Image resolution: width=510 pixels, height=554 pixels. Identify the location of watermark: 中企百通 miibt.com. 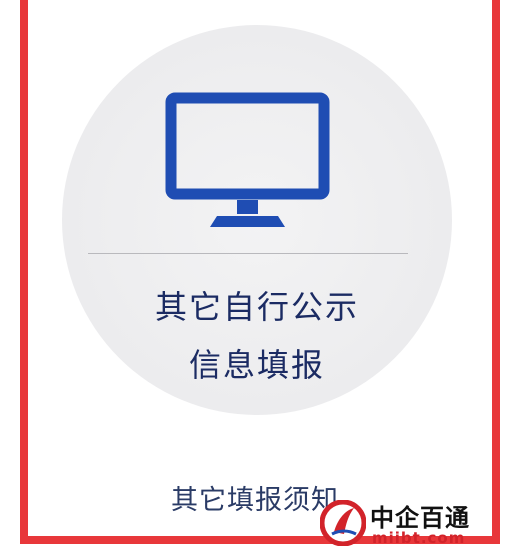
(410, 524).